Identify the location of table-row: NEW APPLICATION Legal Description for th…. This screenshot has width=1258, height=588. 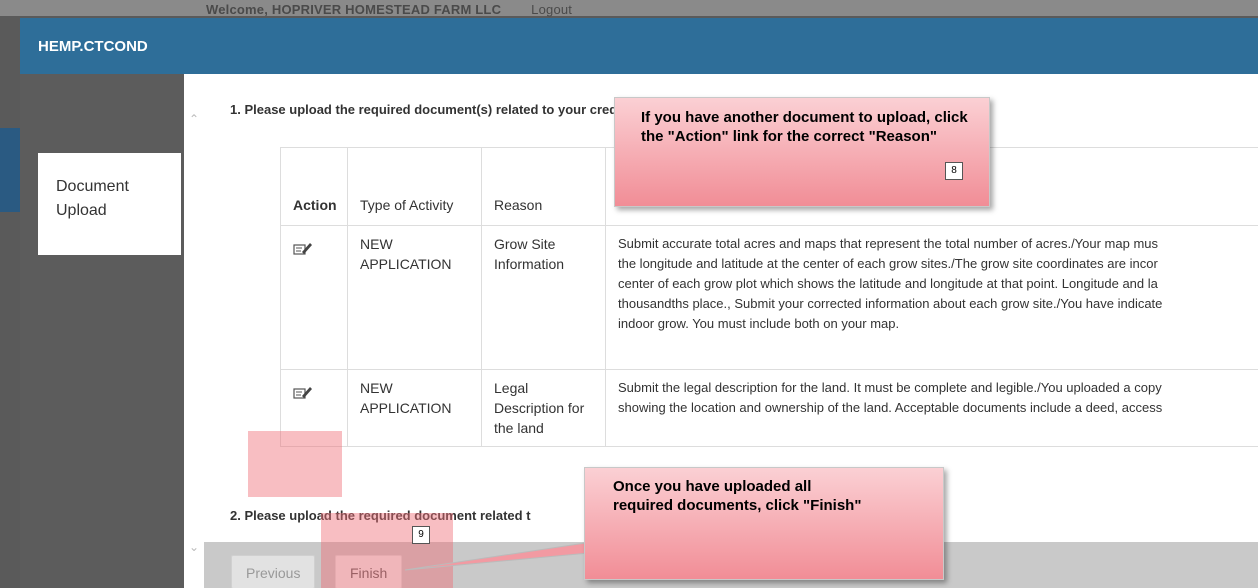
(769, 408).